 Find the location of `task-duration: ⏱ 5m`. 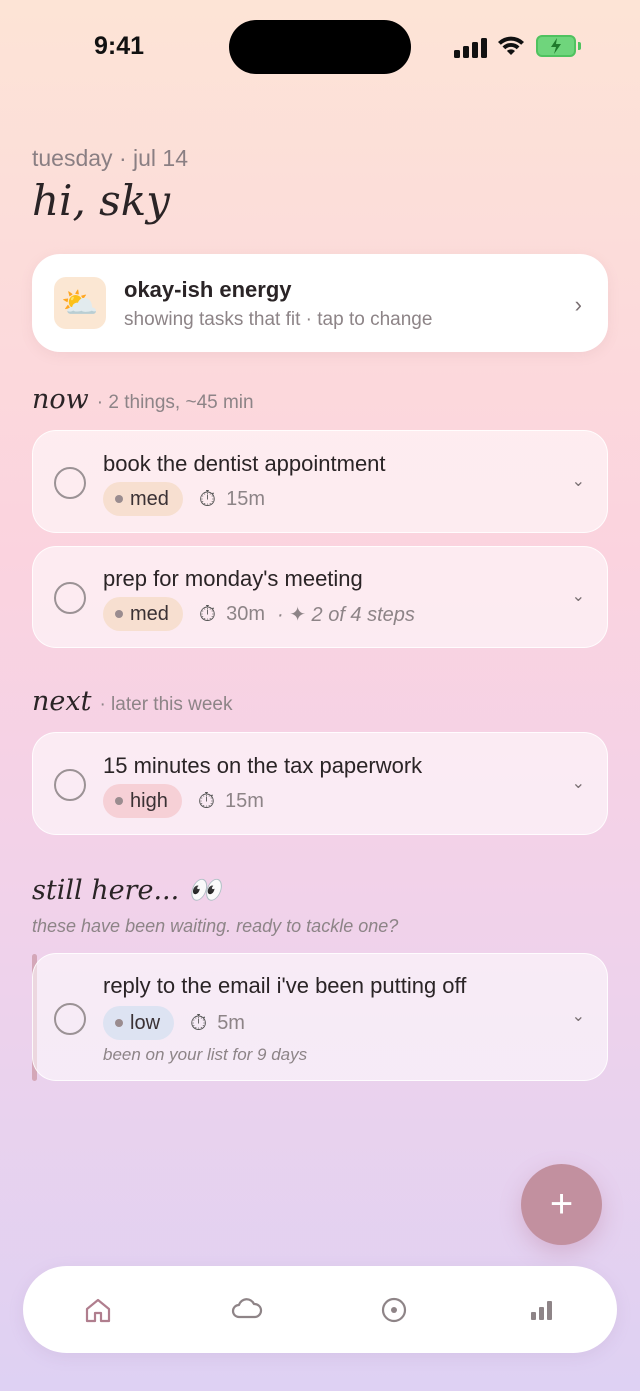

task-duration: ⏱ 5m is located at coordinates (217, 1023).